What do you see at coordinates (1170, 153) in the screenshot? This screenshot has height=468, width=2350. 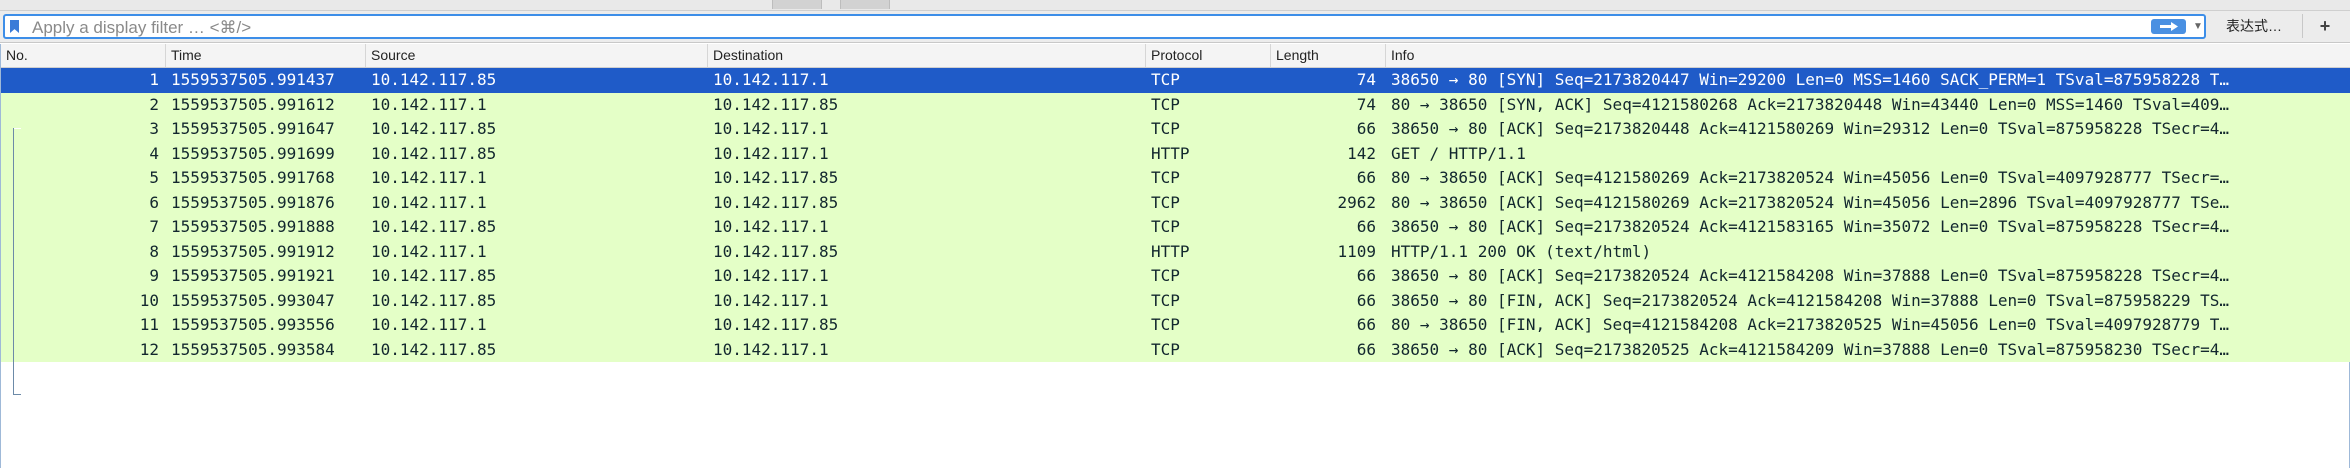 I see `packet-protocol: HTTP` at bounding box center [1170, 153].